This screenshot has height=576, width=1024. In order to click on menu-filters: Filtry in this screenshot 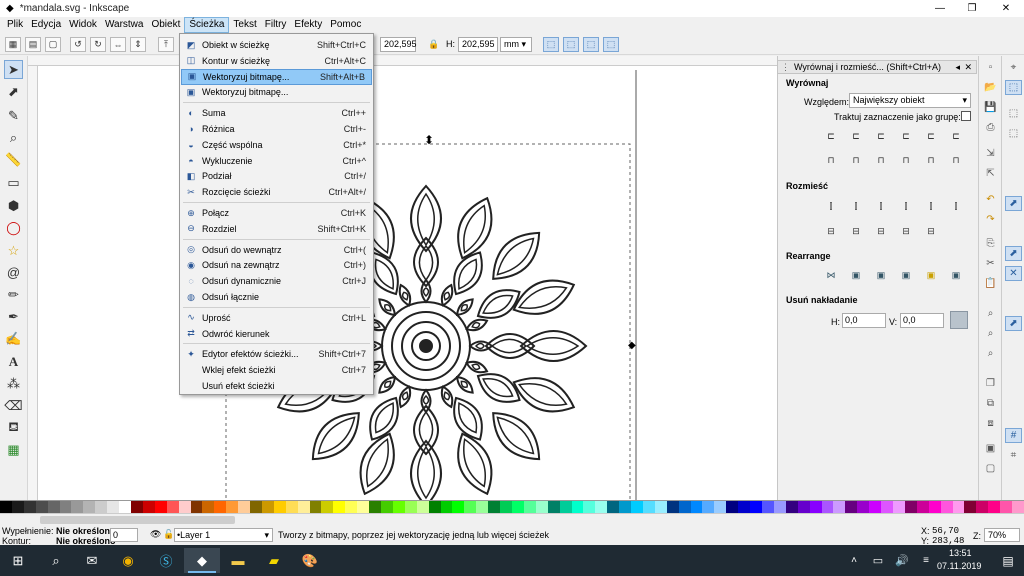, I will do `click(276, 25)`.